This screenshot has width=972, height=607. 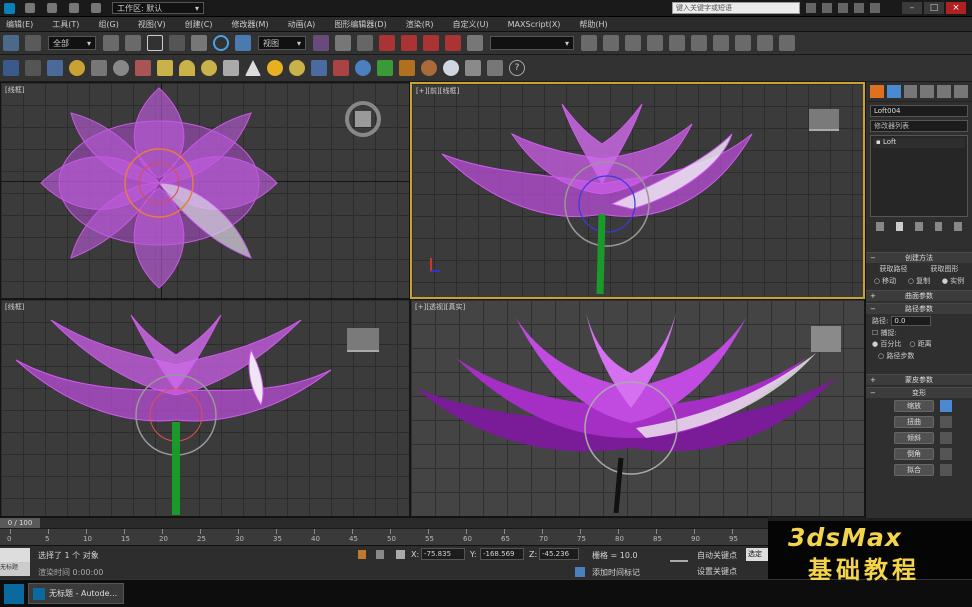 I want to click on space-warp-icon, so click(x=143, y=68).